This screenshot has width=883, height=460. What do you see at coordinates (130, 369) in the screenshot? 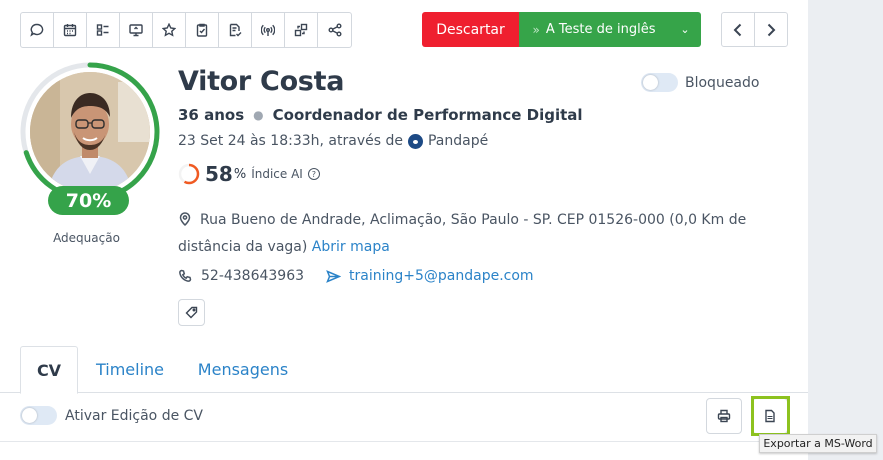
I see `tab-timeline: Timeline` at bounding box center [130, 369].